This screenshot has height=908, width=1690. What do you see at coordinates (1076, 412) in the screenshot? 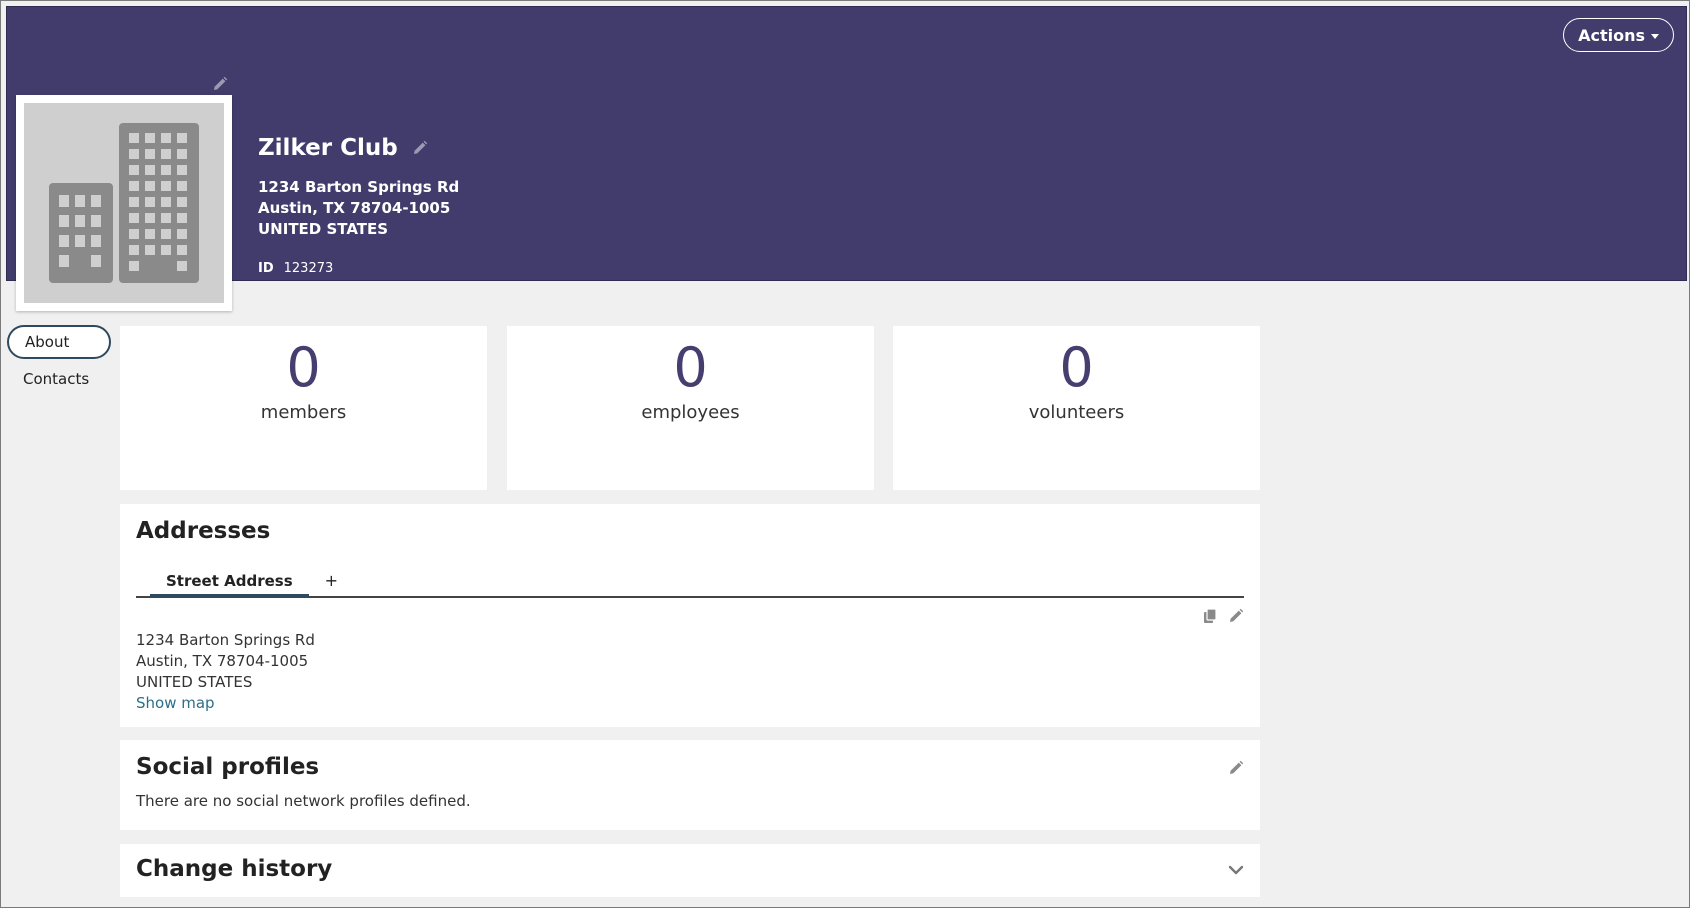
I see `stat-volunteers-label: volunteers` at bounding box center [1076, 412].